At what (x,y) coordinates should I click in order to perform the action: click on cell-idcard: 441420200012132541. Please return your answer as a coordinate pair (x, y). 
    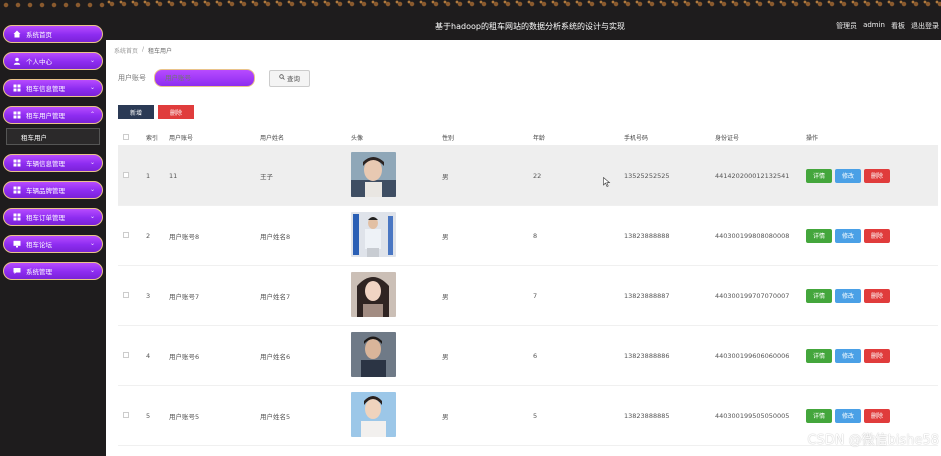
    Looking at the image, I should click on (752, 175).